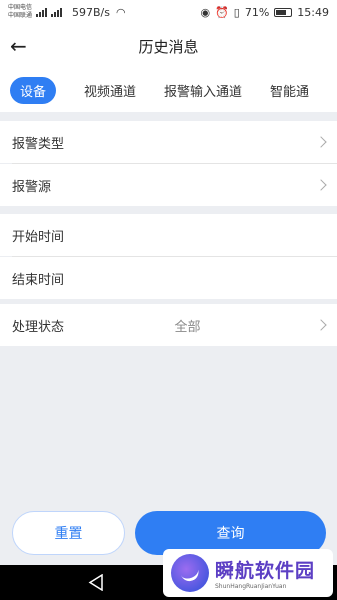 The image size is (337, 600). Describe the element at coordinates (38, 144) in the screenshot. I see `alarm-type-label: 报警类型` at that location.